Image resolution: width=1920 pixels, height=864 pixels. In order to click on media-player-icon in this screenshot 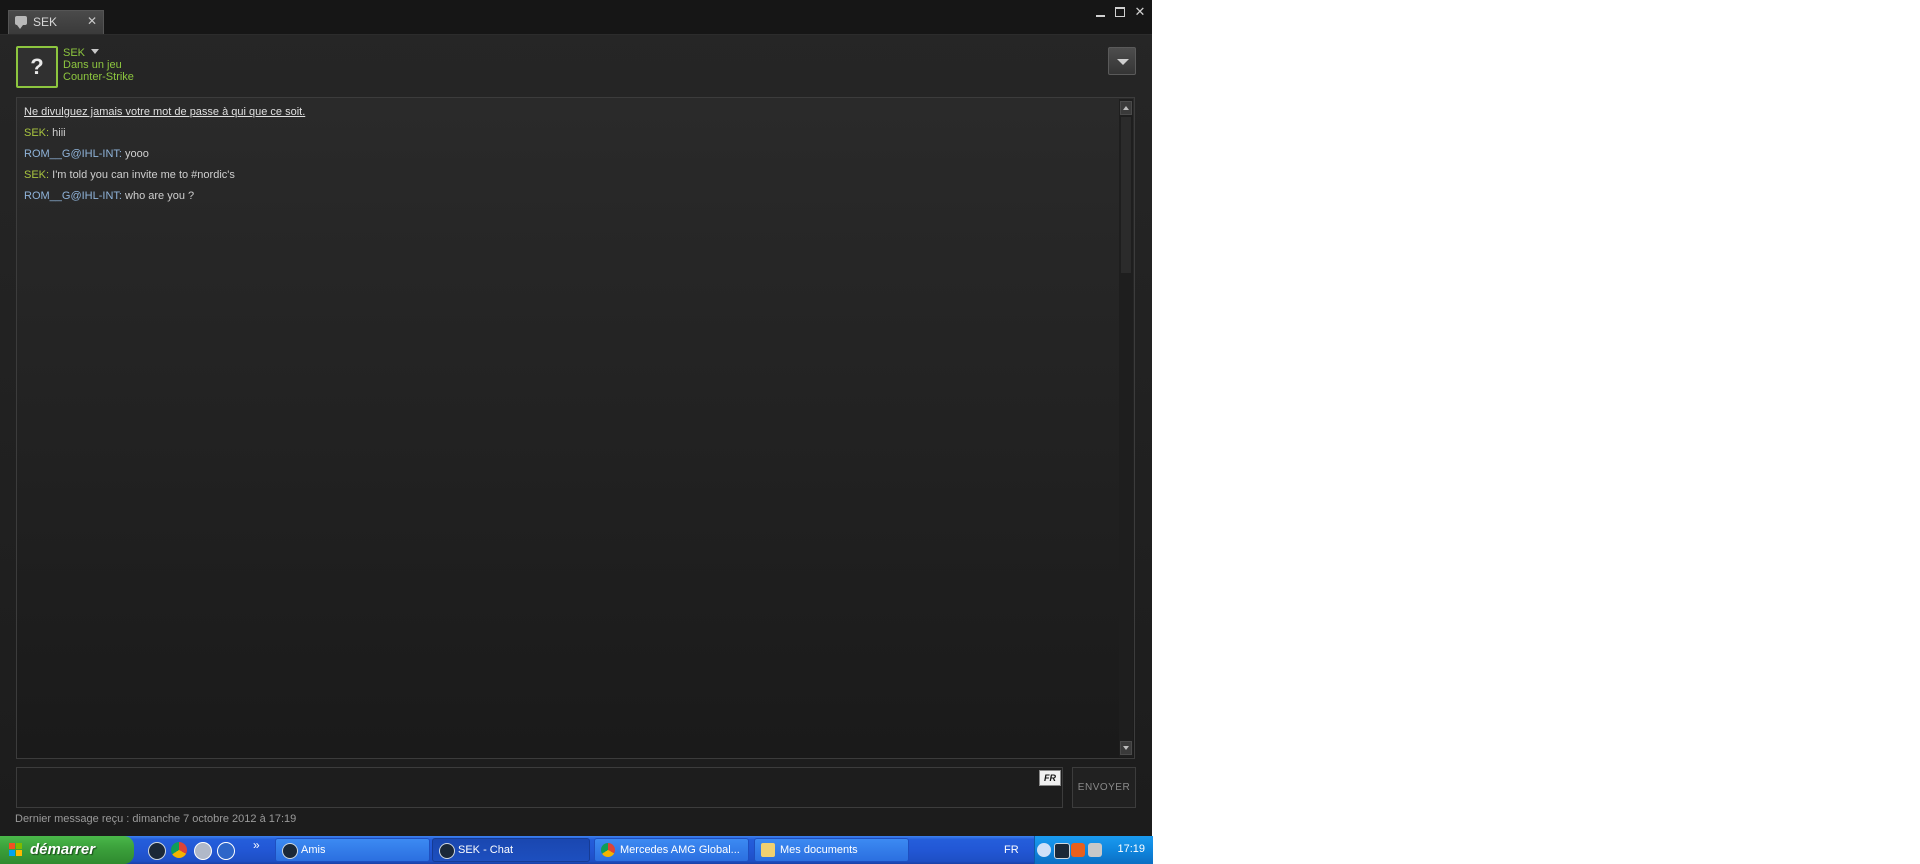, I will do `click(226, 851)`.